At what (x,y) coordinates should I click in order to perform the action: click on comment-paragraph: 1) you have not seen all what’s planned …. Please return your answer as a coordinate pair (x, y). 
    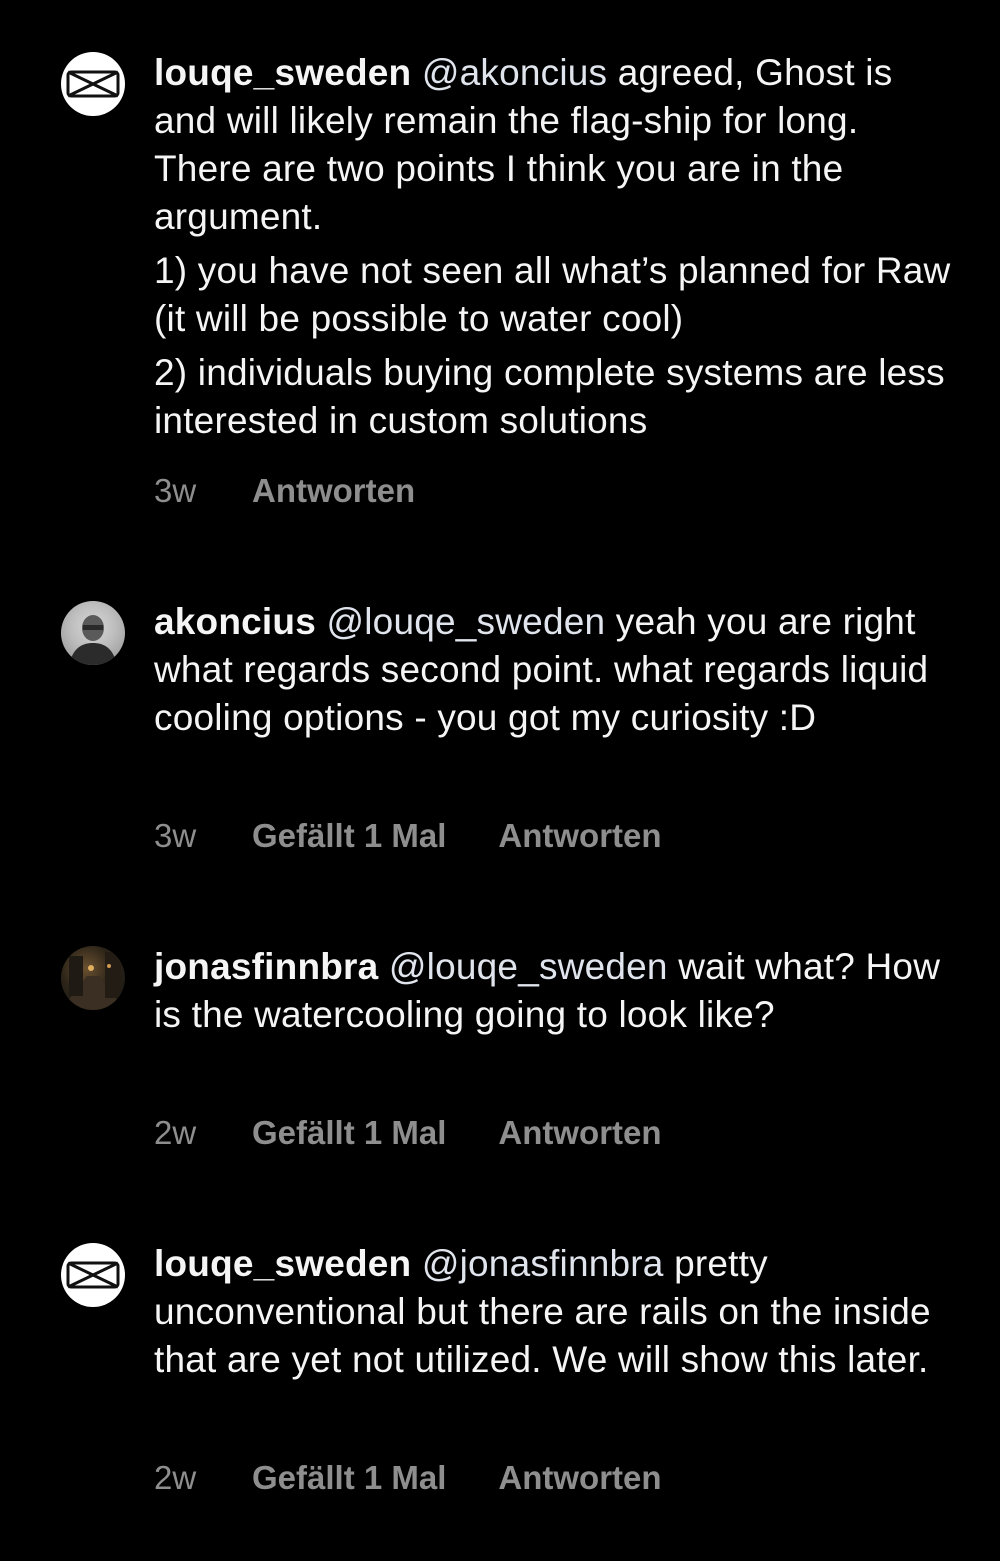
    Looking at the image, I should click on (552, 294).